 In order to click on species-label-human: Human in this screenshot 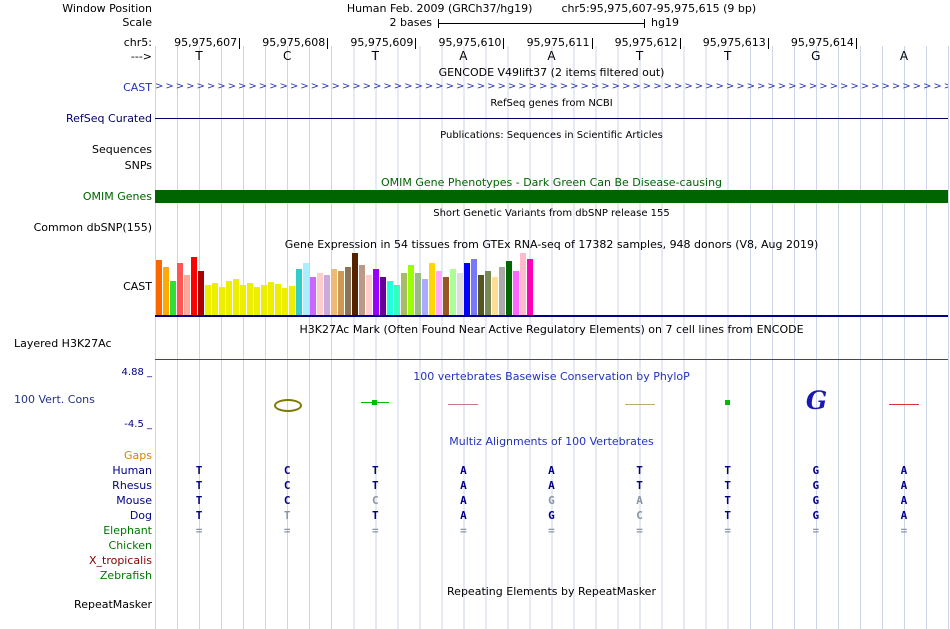, I will do `click(76, 470)`.